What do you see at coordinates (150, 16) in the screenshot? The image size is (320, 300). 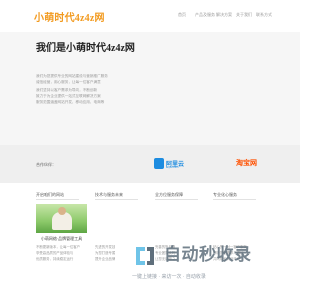 I see `site-header: 小萌时代4z4z网 首页 产品及服务 解决方案 关于我们 联系方式` at bounding box center [150, 16].